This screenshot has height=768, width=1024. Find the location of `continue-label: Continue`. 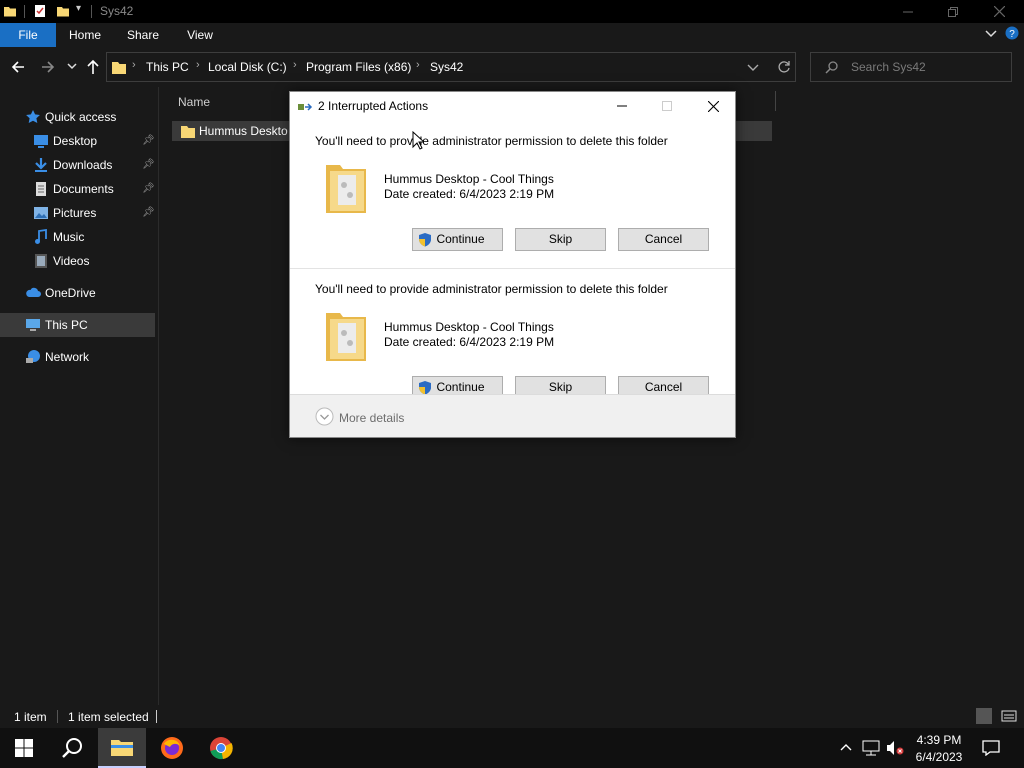

continue-label: Continue is located at coordinates (460, 239).